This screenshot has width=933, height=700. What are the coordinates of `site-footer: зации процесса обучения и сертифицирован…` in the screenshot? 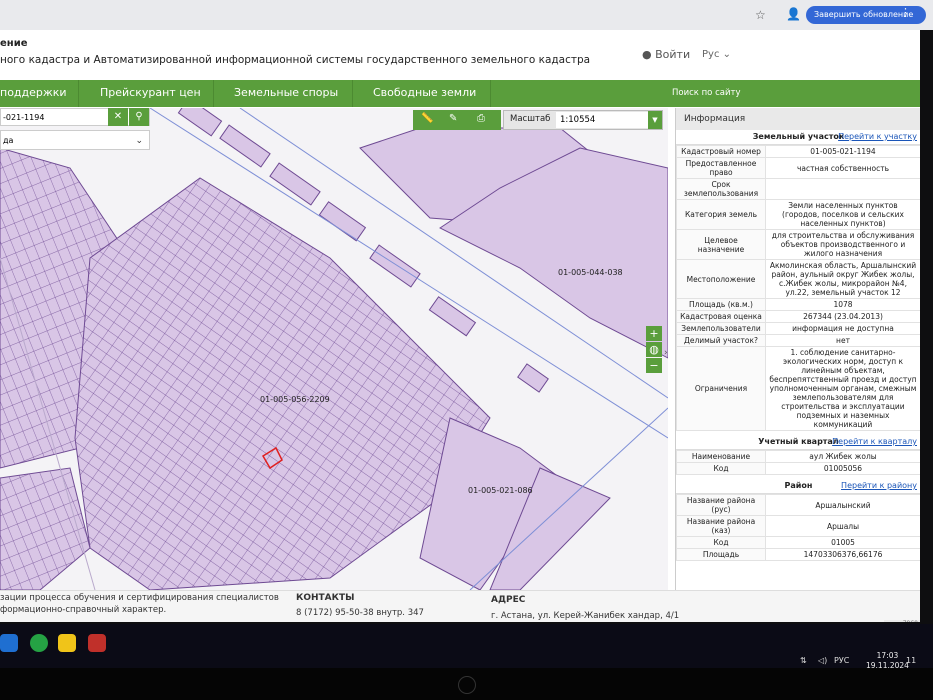 It's located at (460, 606).